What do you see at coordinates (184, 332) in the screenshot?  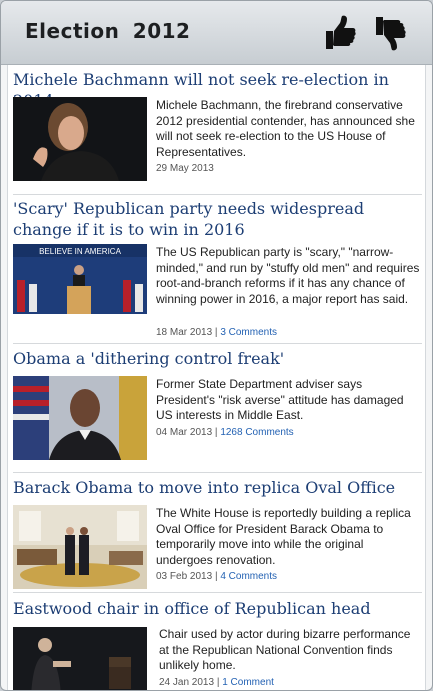 I see `article-date: 18 Mar 2013` at bounding box center [184, 332].